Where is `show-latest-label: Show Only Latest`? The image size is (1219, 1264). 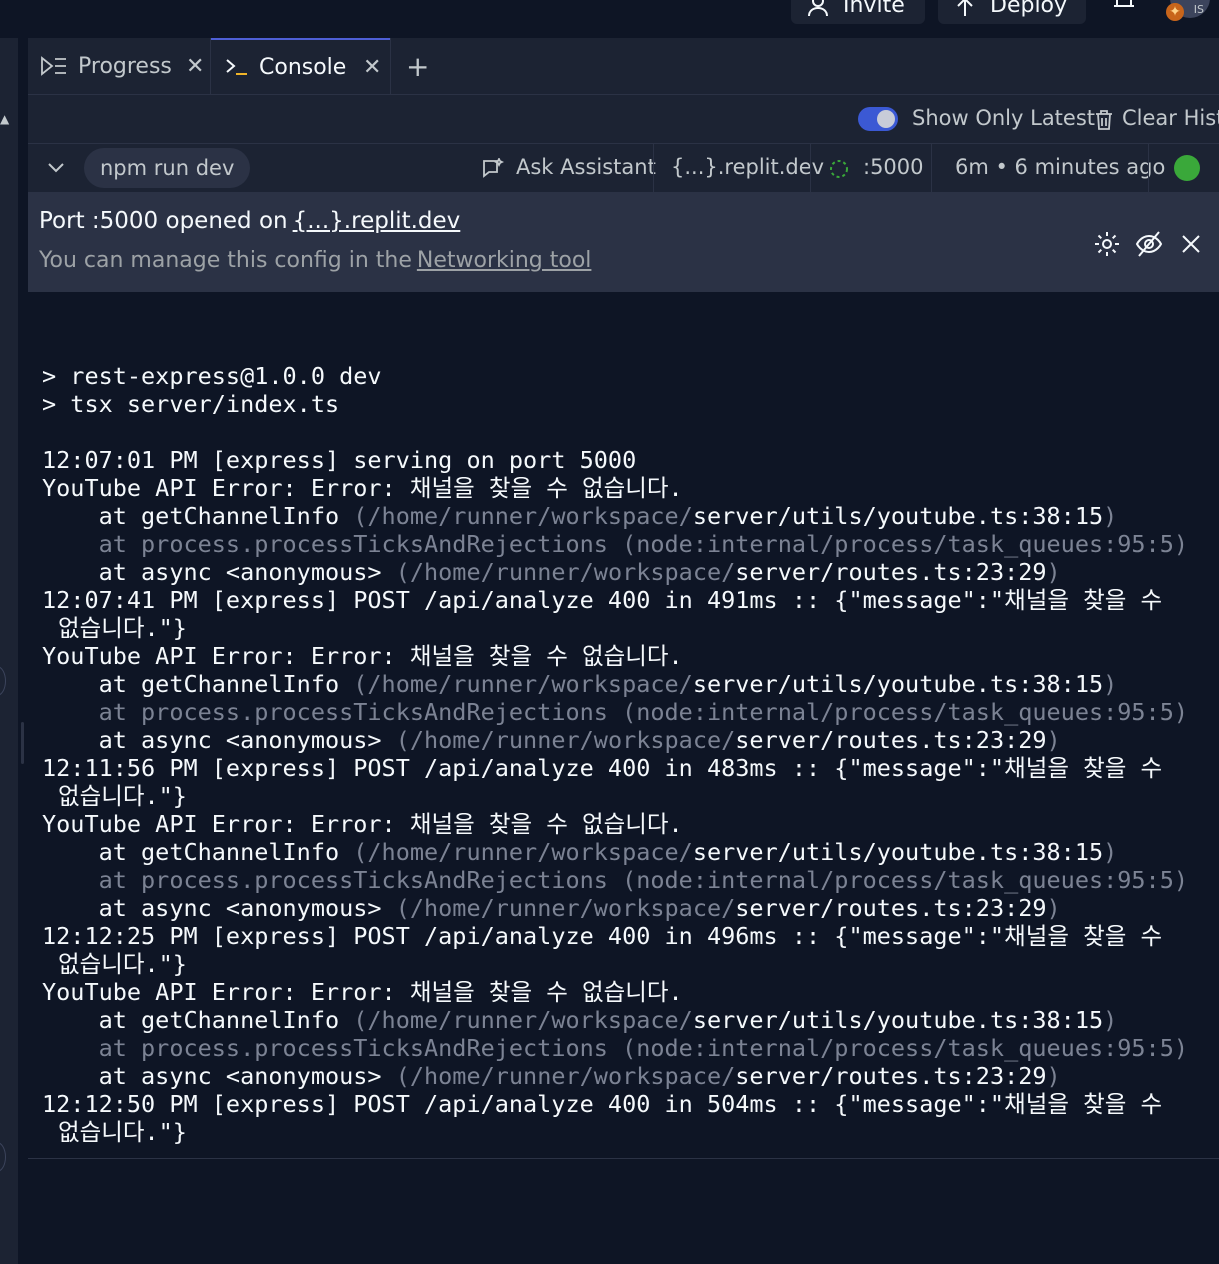 show-latest-label: Show Only Latest is located at coordinates (1004, 118).